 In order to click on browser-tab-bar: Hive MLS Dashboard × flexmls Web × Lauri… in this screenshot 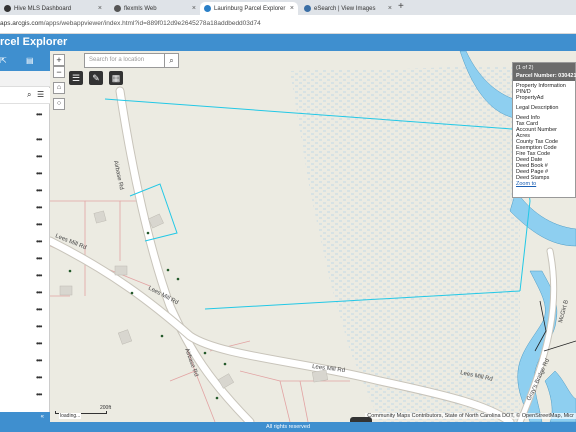, I will do `click(288, 7)`.